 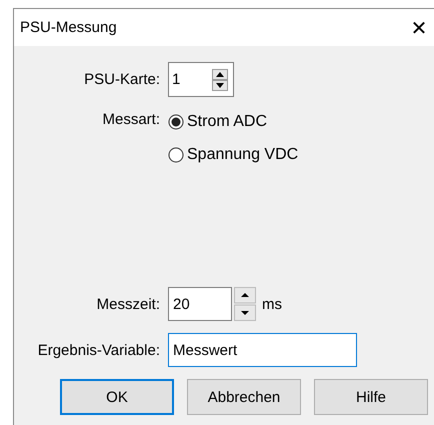 What do you see at coordinates (262, 350) in the screenshot?
I see `input-field: Messwert` at bounding box center [262, 350].